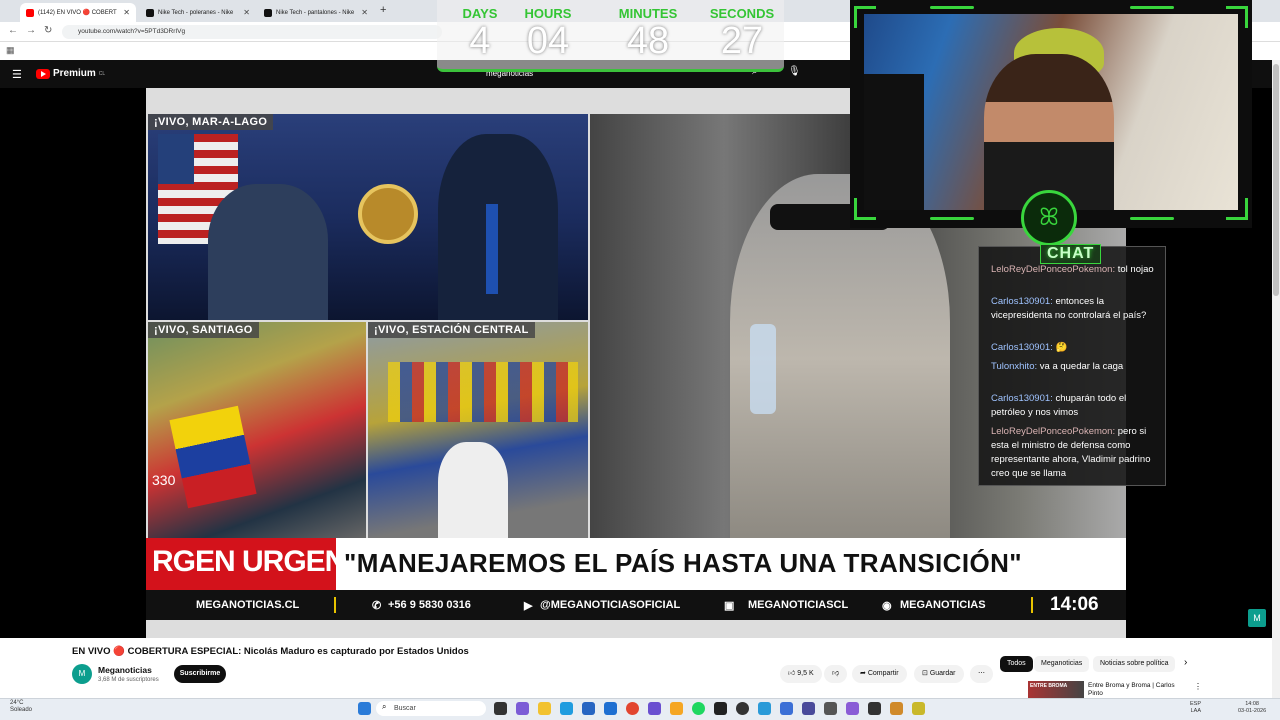 This screenshot has height=720, width=1280. I want to click on windows-taskbar, so click(640, 709).